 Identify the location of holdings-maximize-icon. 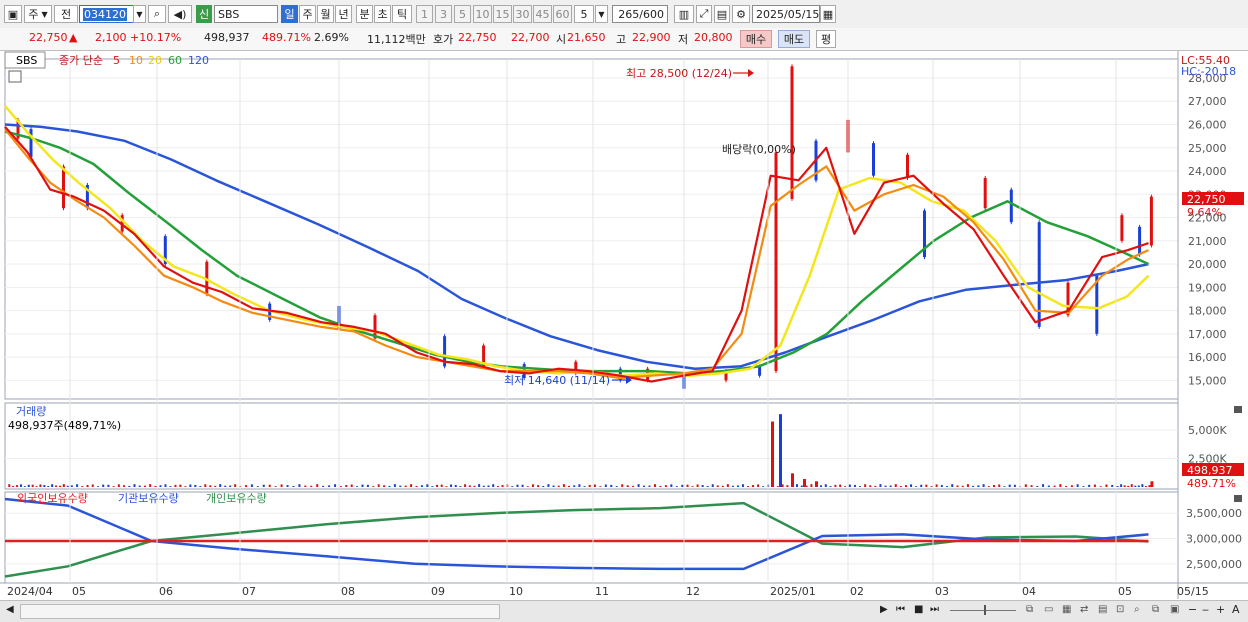
(1238, 498).